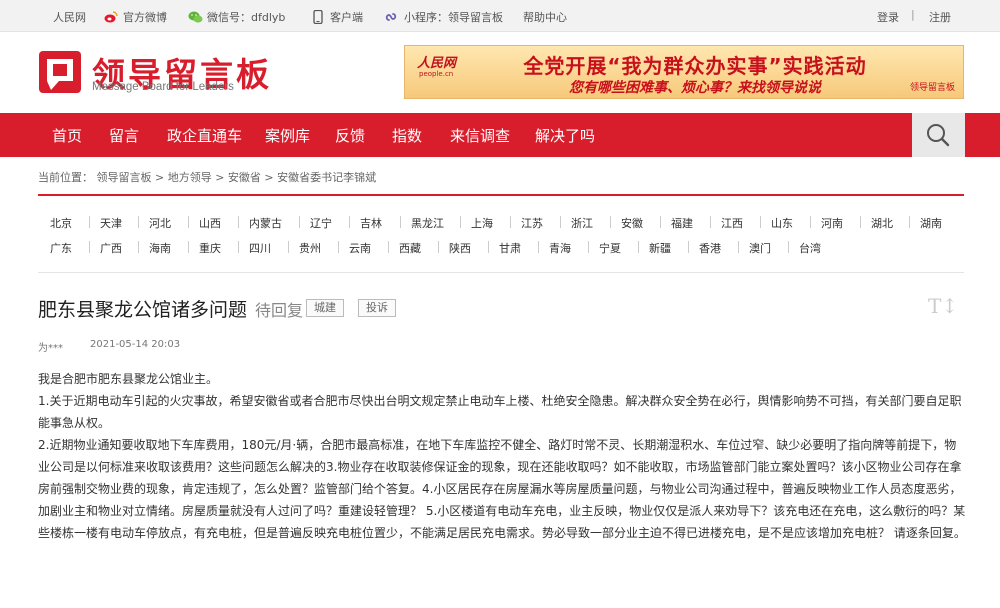 Image resolution: width=1000 pixels, height=608 pixels. I want to click on search-button, so click(938, 135).